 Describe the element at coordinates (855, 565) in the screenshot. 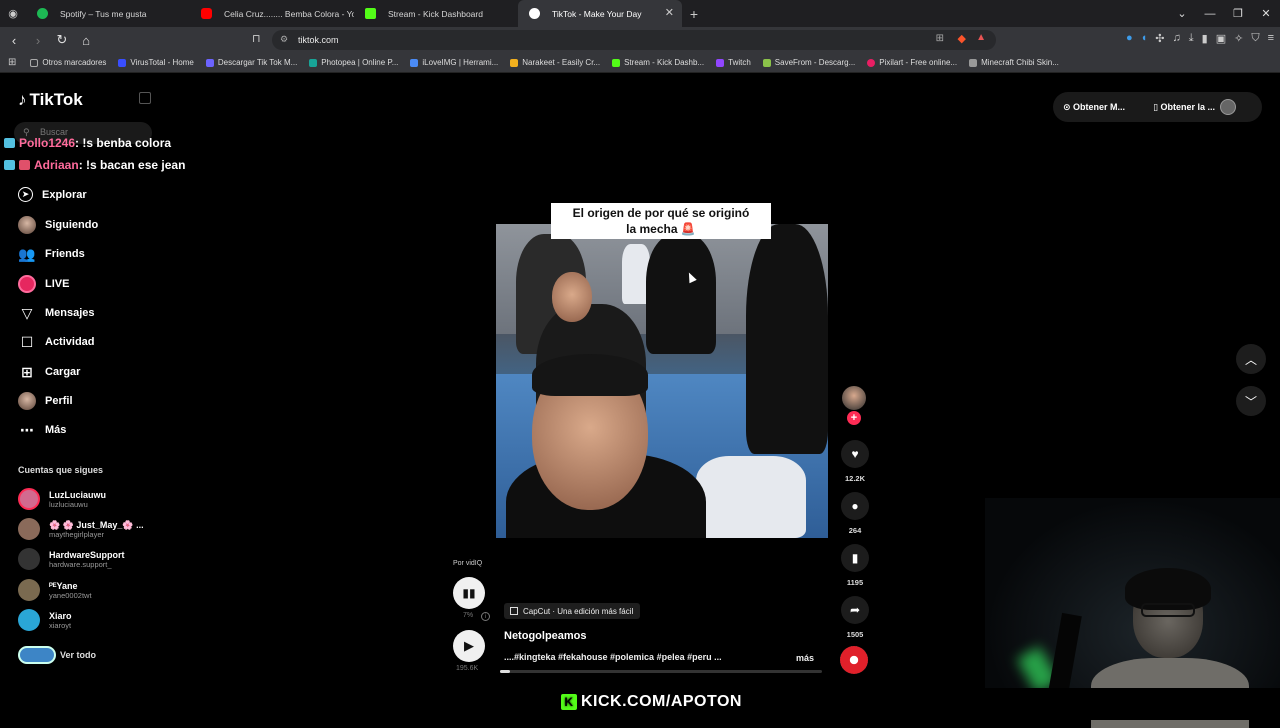

I see `save-action: ▮ 1195` at that location.